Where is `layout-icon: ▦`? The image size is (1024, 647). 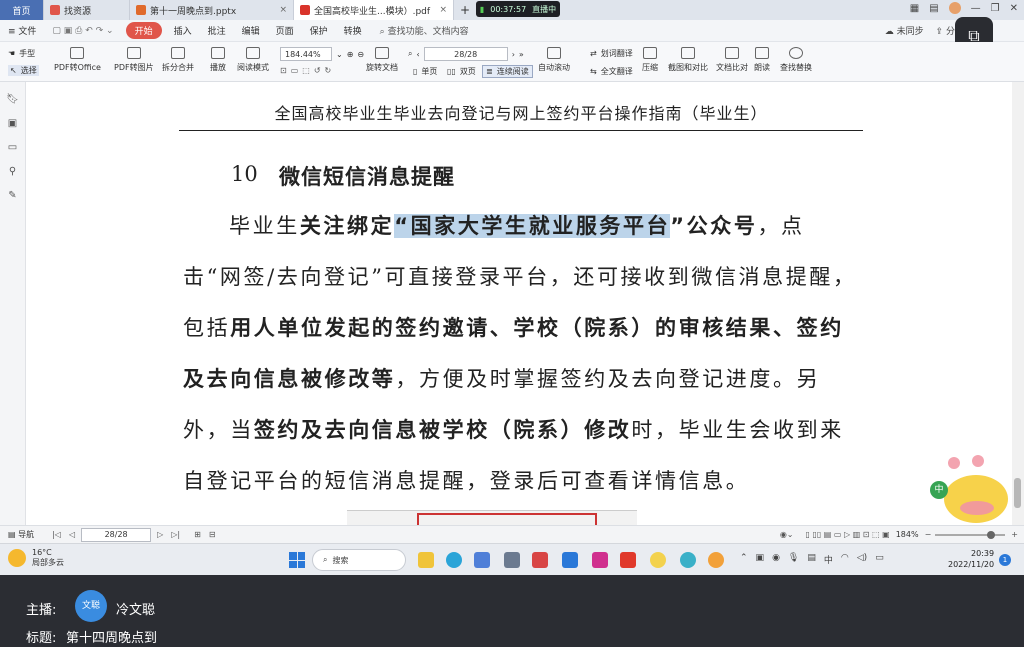 layout-icon: ▦ is located at coordinates (914, 8).